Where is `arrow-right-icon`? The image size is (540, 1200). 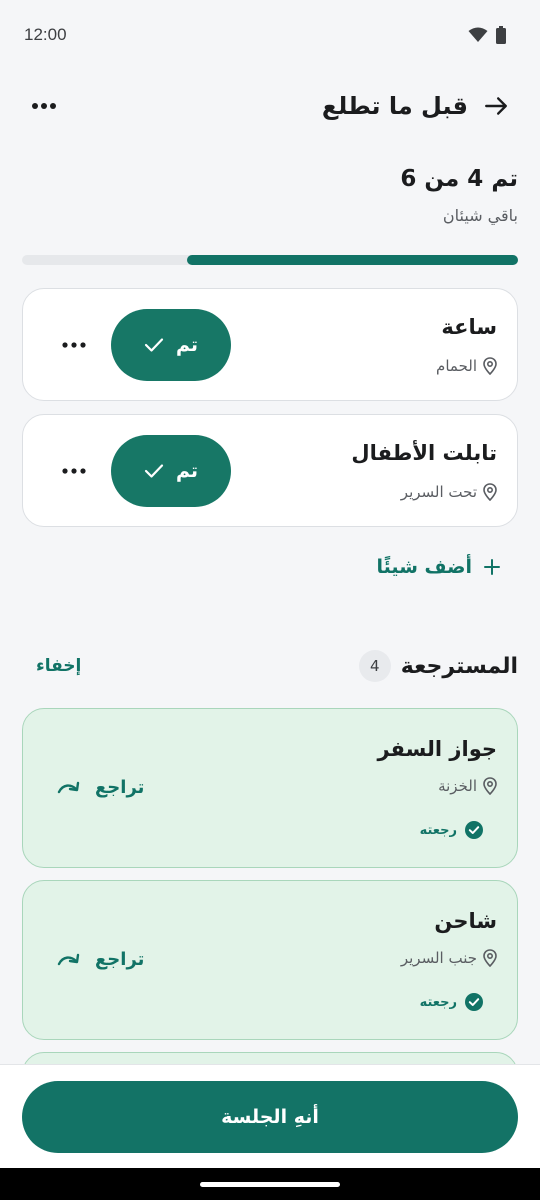
arrow-right-icon is located at coordinates (496, 106).